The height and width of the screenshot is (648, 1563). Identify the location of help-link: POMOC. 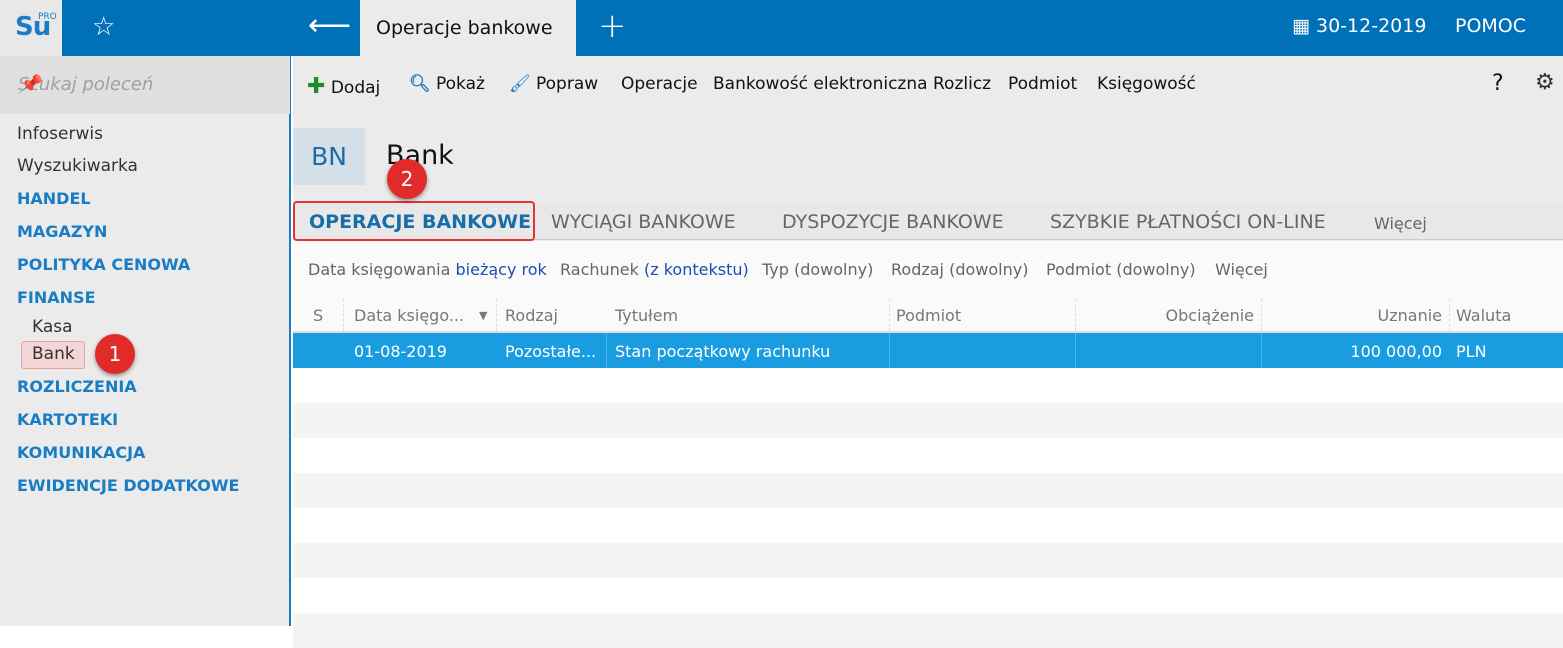
(1490, 26).